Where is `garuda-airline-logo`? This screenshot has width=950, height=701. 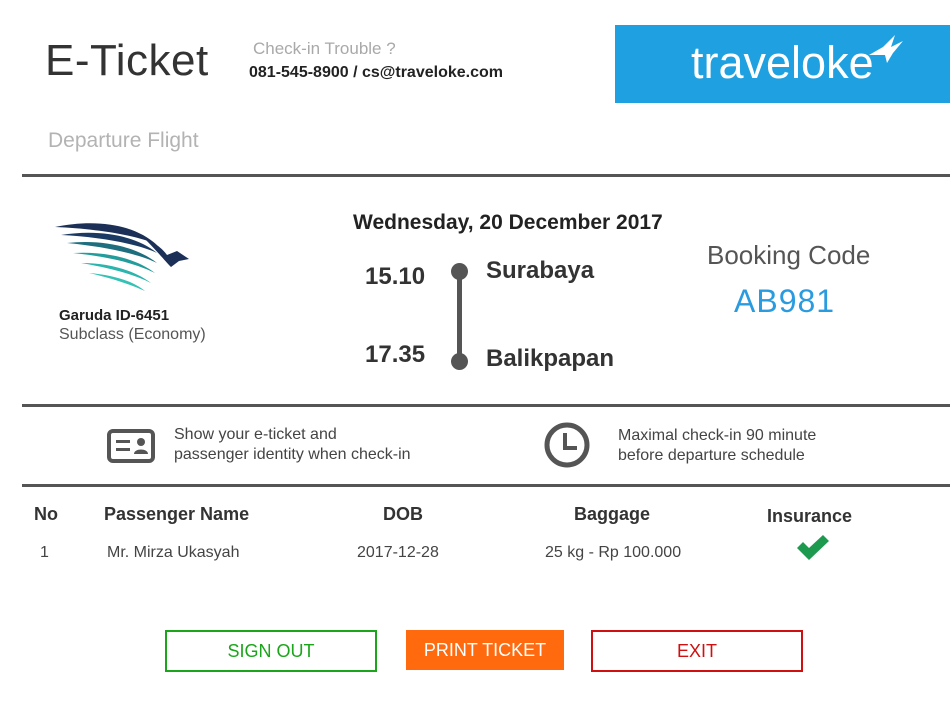
garuda-airline-logo is located at coordinates (122, 257).